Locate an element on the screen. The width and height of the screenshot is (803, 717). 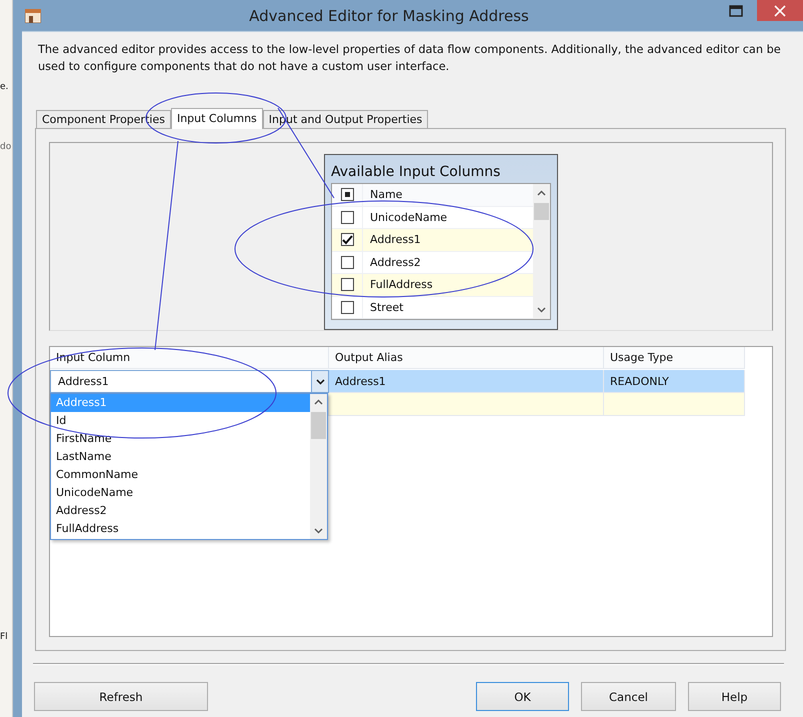
description-text: The advanced editor provides access to the low-level properties of data flow components. Additionally, the advanced editor can be used to configure components that do not have a custom user interface. is located at coordinates (410, 58).